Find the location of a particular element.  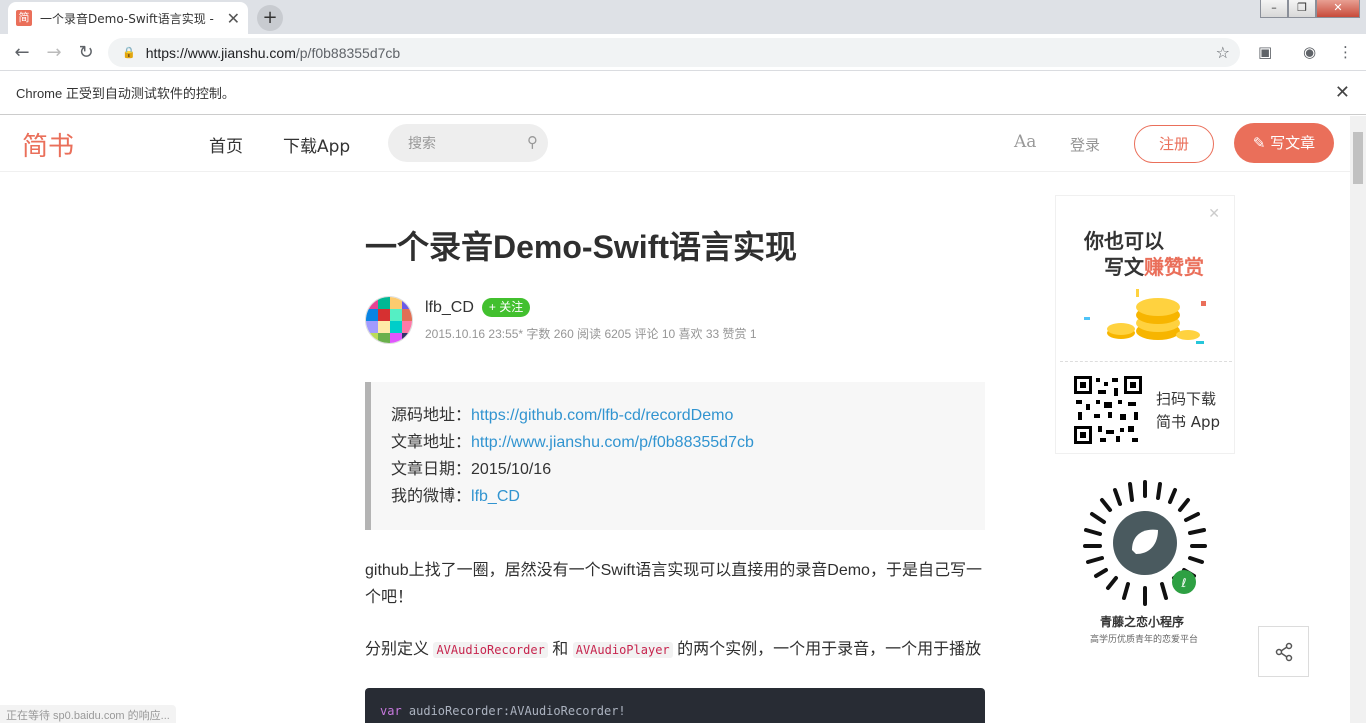

write-article-button: ✎ 写文章 is located at coordinates (1284, 143).